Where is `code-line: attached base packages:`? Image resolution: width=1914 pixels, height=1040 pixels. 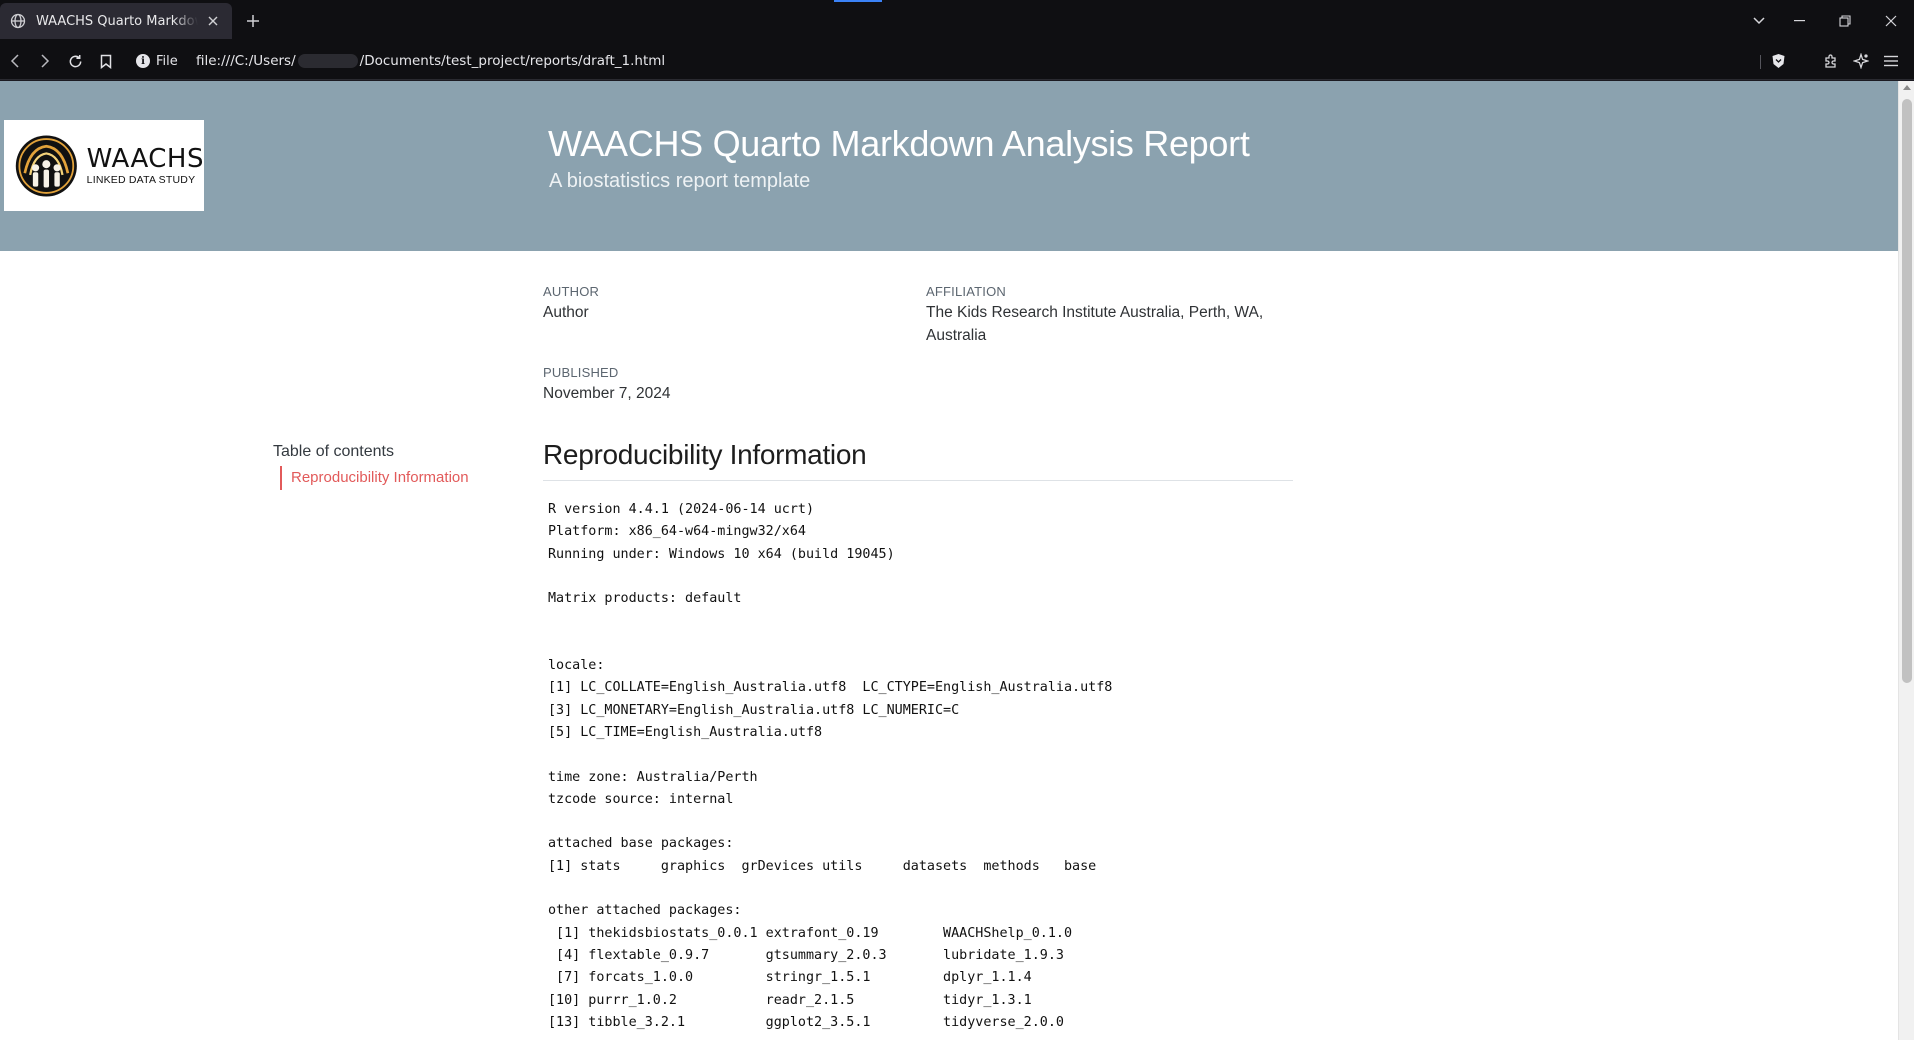
code-line: attached base packages: is located at coordinates (641, 844).